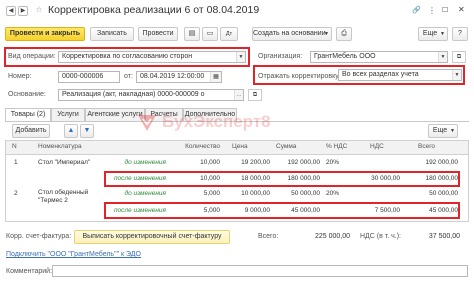 This screenshot has height=282, width=474. I want to click on watermark-text: БухЭксперт8, so click(216, 121).